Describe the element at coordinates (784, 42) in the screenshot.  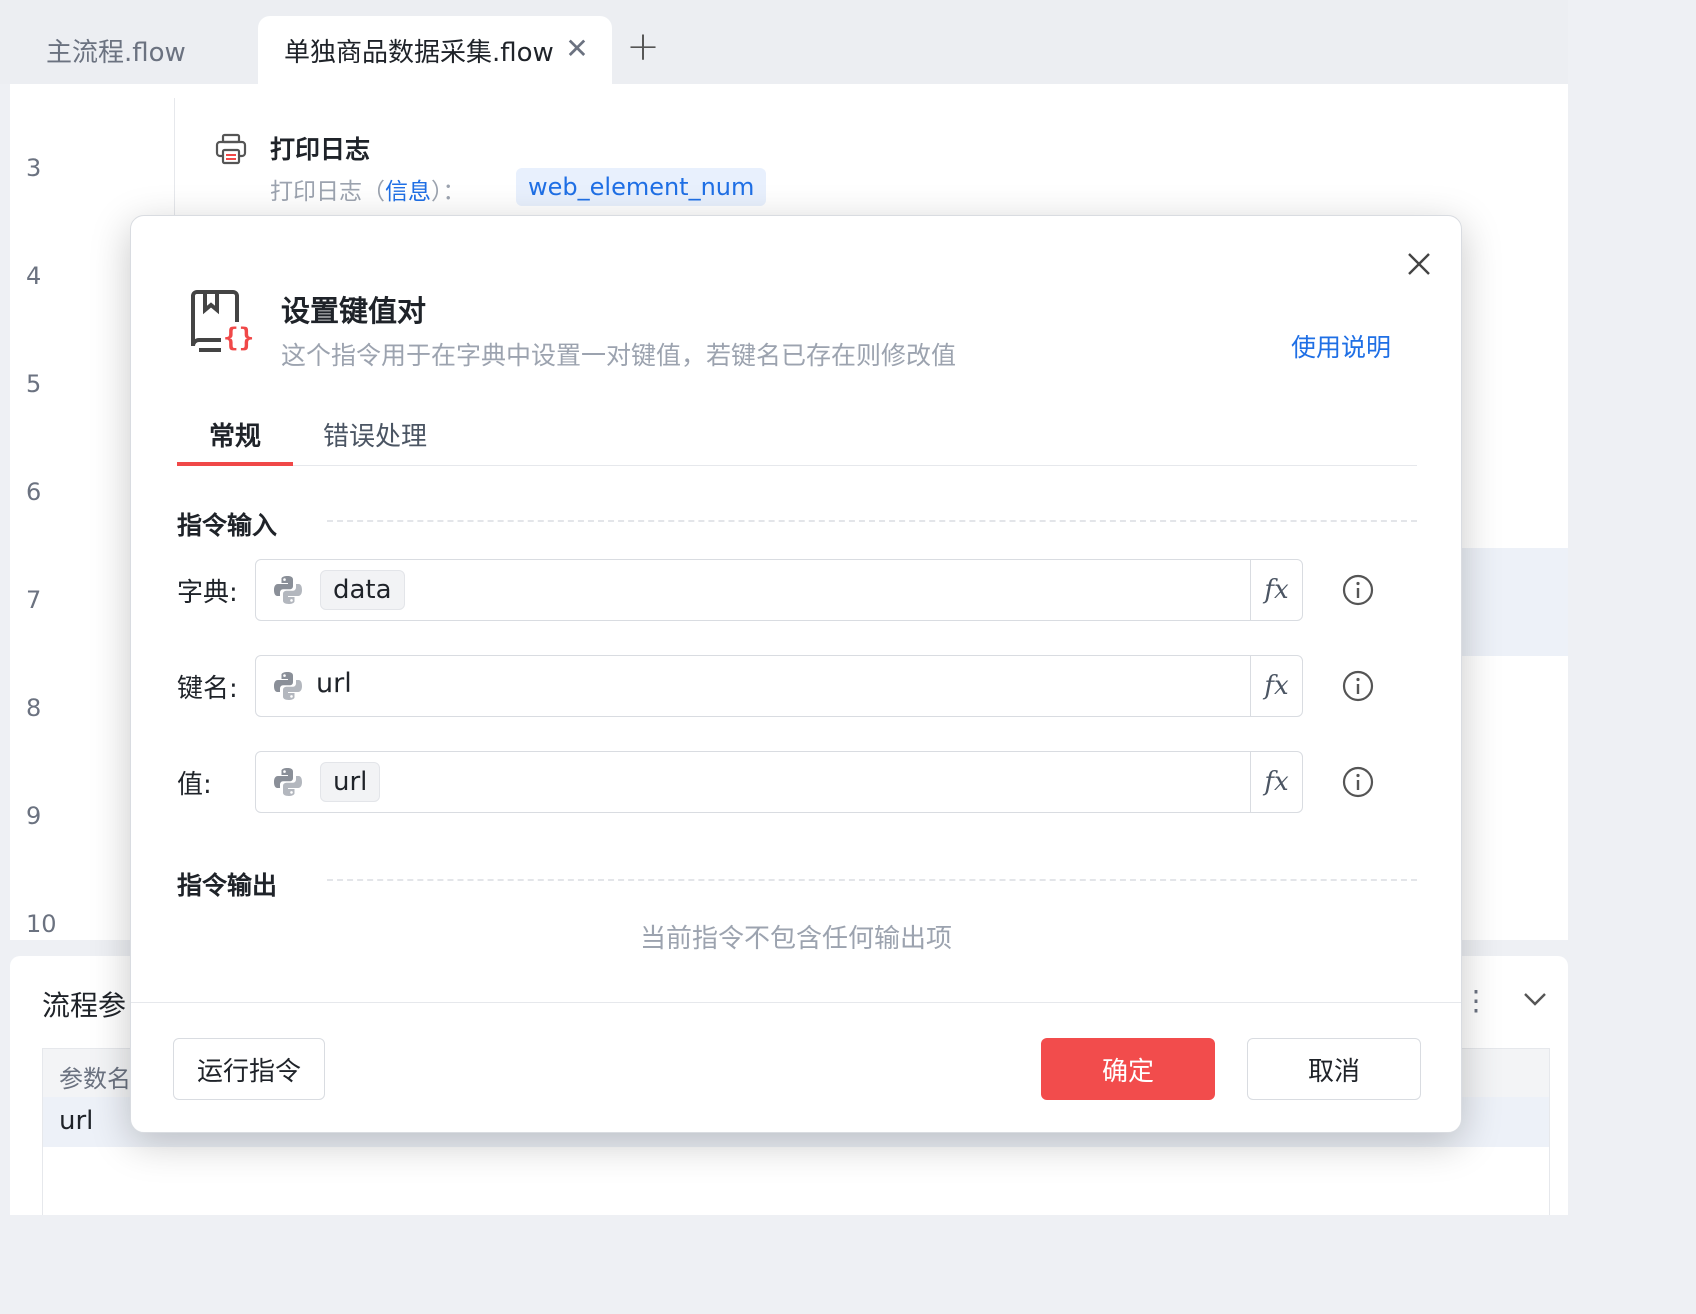
I see `tab-bar: 主流程.flow 单独商品数据采集.flow ✕ +` at that location.